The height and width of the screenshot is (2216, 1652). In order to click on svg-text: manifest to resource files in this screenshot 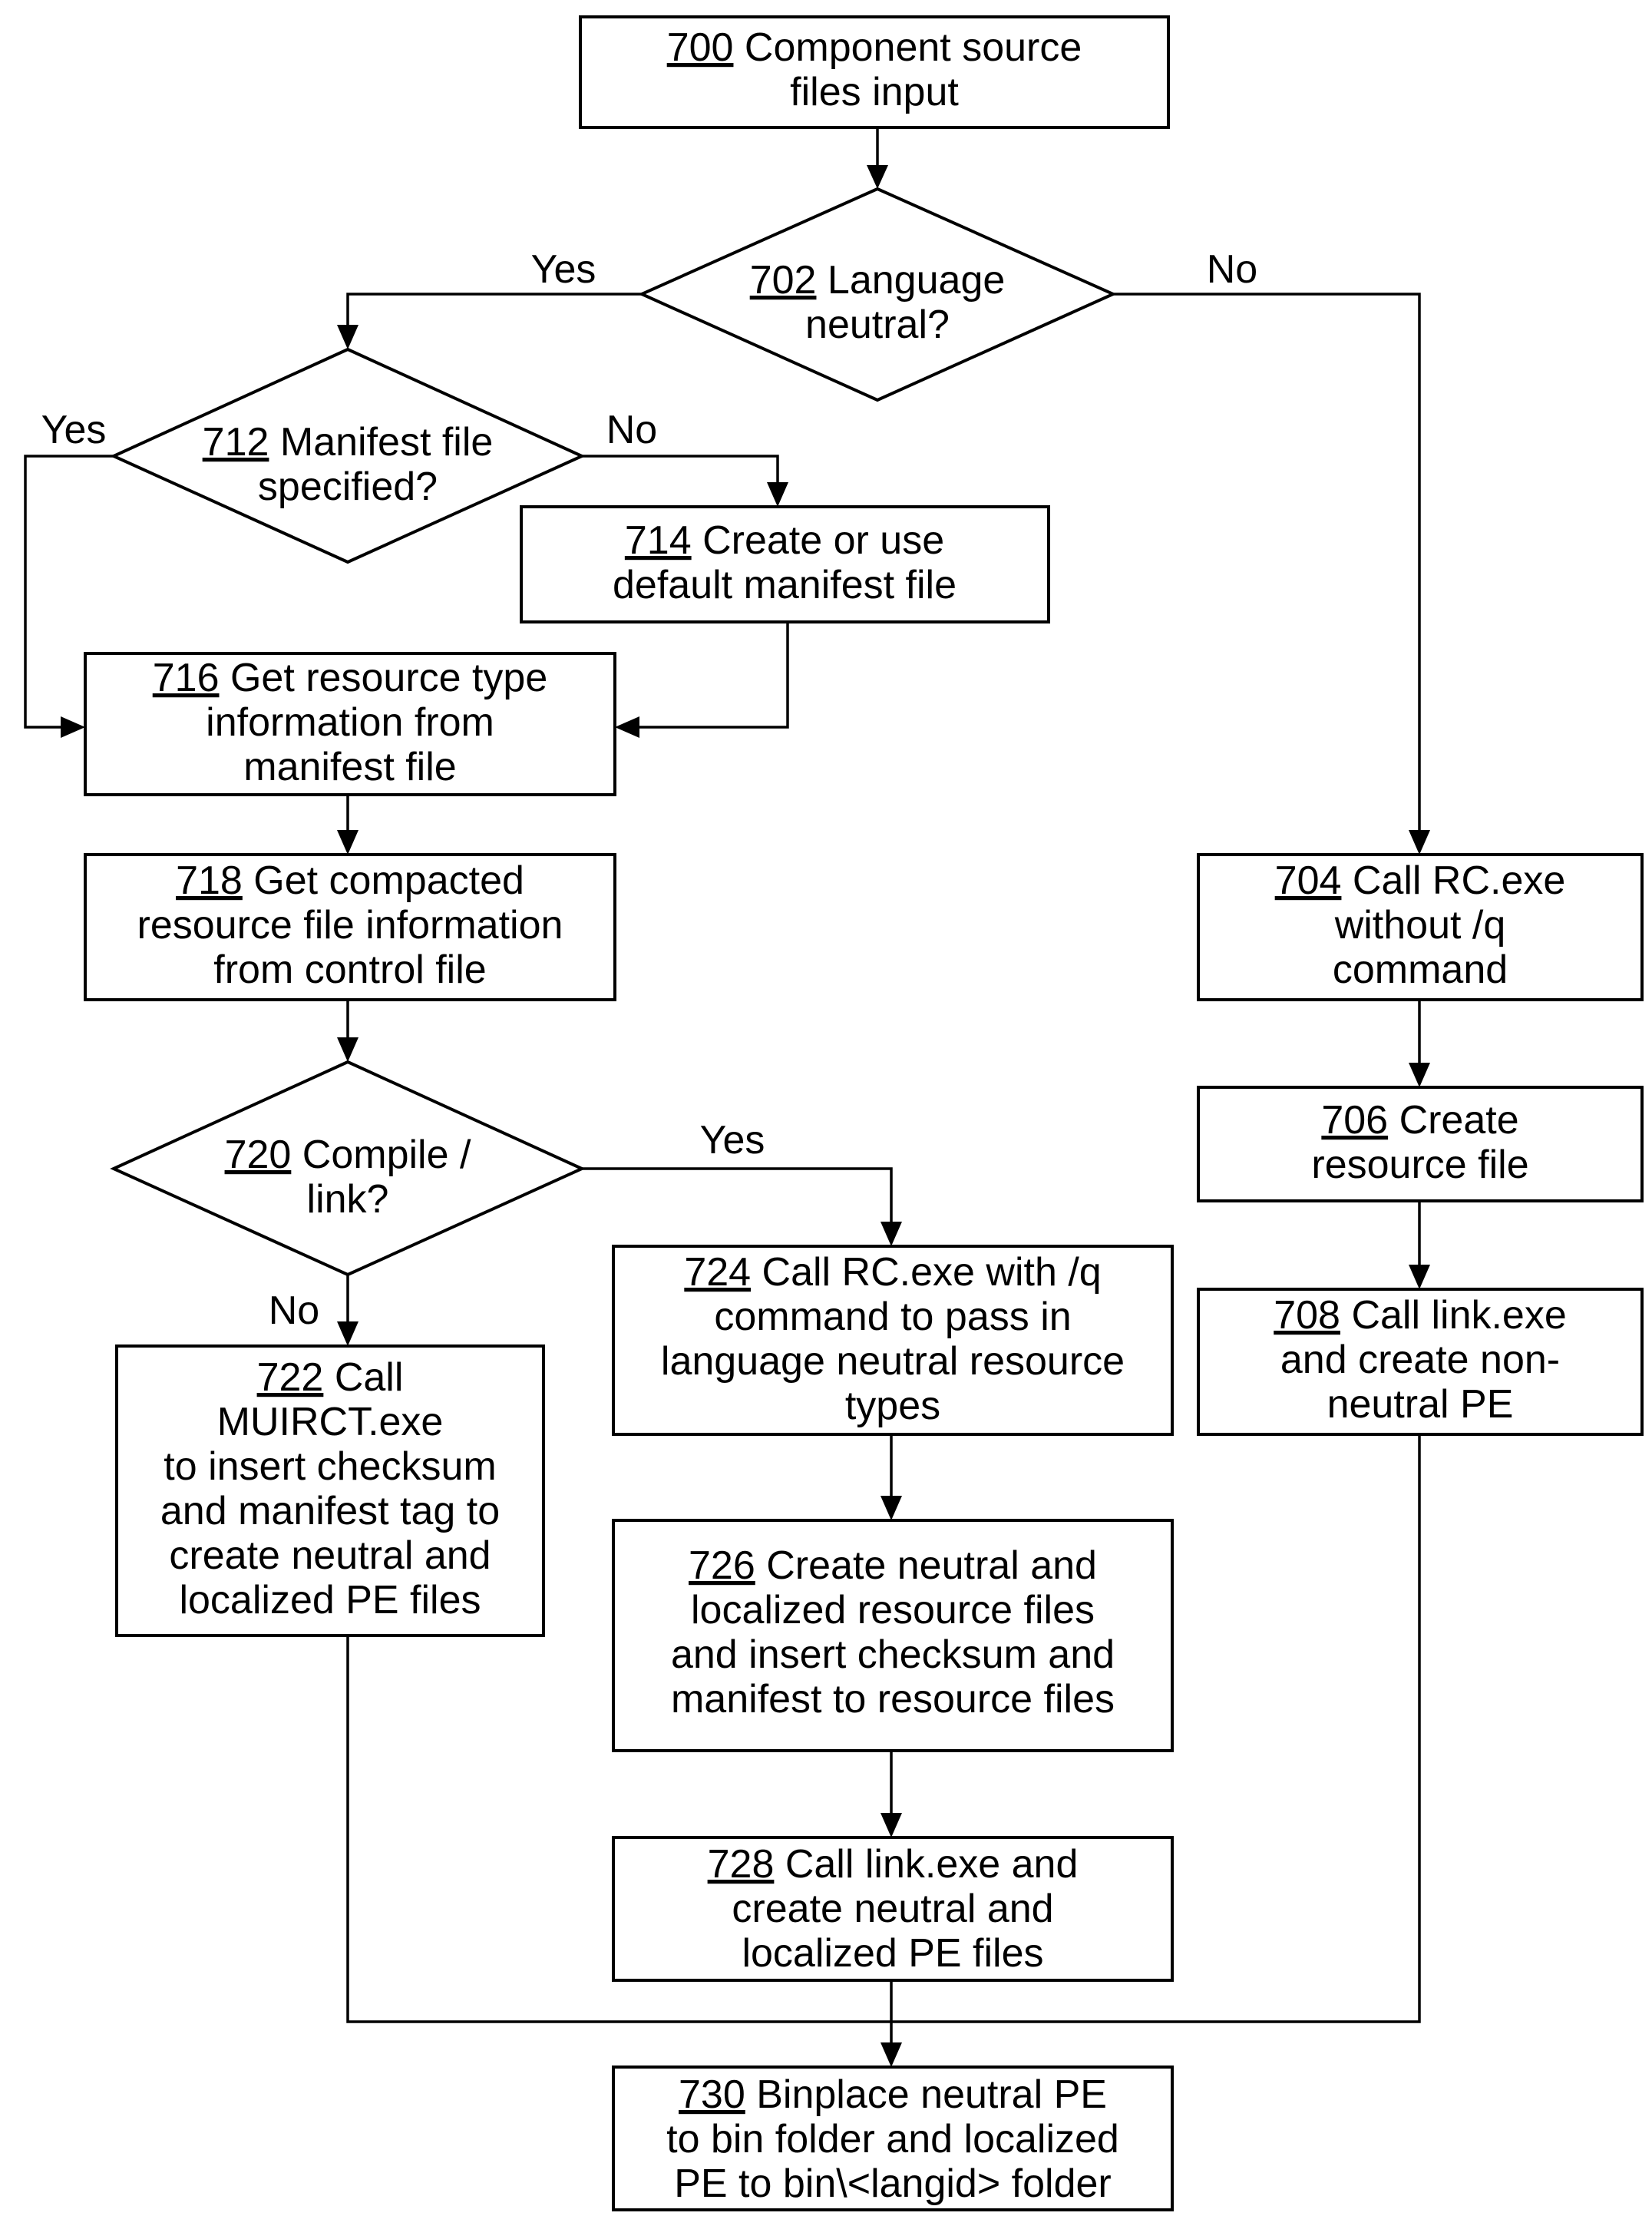, I will do `click(893, 1700)`.